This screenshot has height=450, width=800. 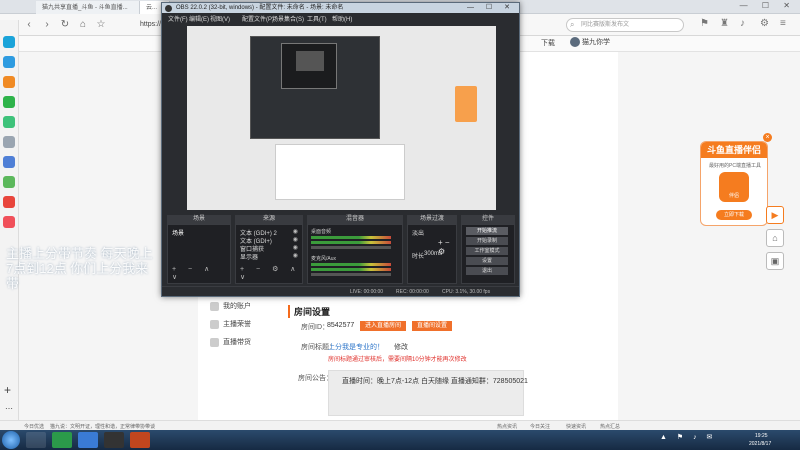 What do you see at coordinates (321, 232) in the screenshot?
I see `mixer-channel-label: 桌面音频` at bounding box center [321, 232].